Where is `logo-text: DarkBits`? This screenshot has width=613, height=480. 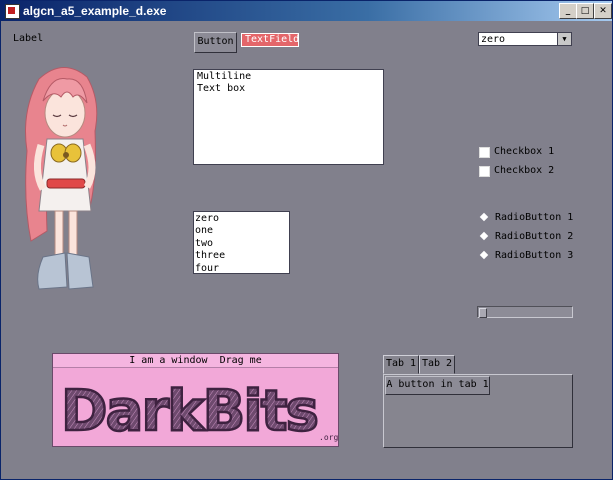 logo-text: DarkBits is located at coordinates (190, 411).